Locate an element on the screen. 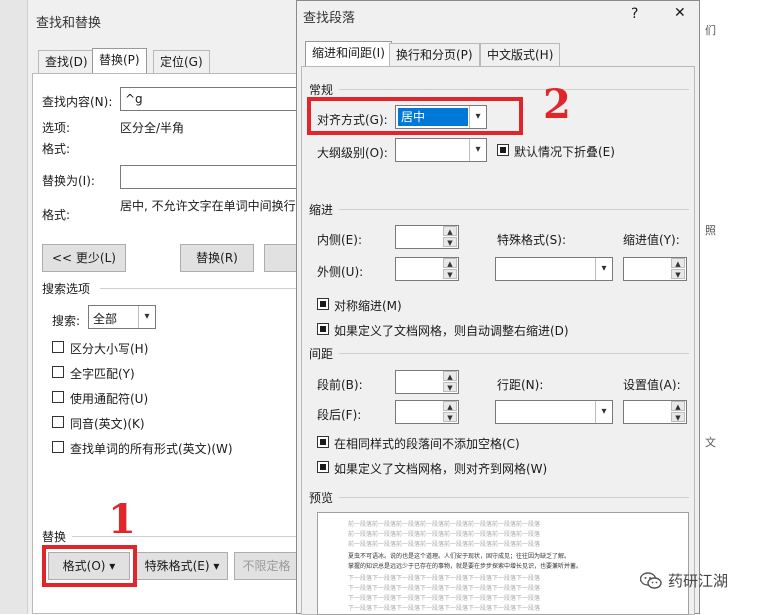 This screenshot has width=780, height=615. special-indent-select: ▾ is located at coordinates (554, 269).